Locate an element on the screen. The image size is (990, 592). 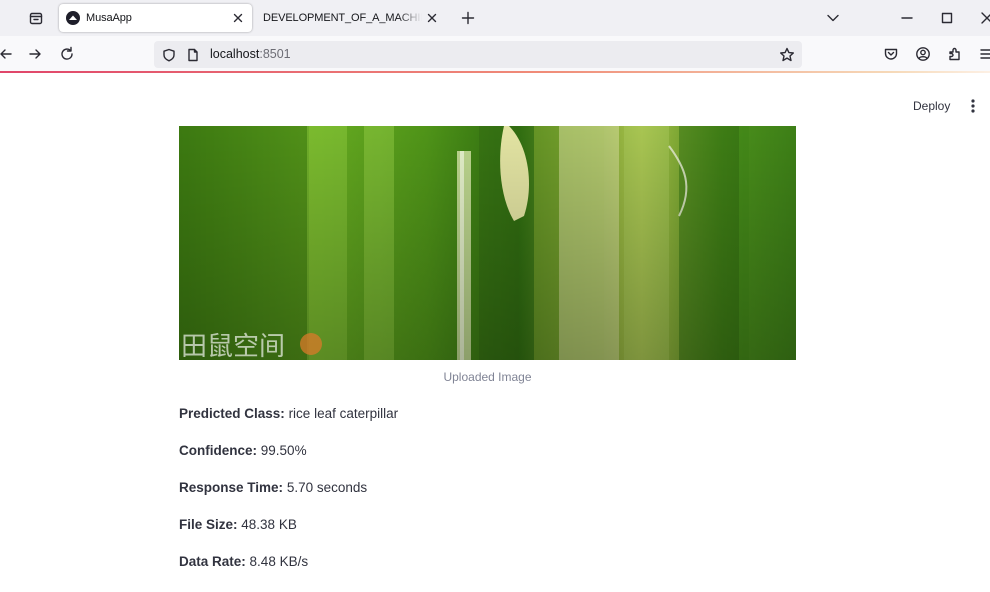
url-port: :8501 is located at coordinates (275, 54).